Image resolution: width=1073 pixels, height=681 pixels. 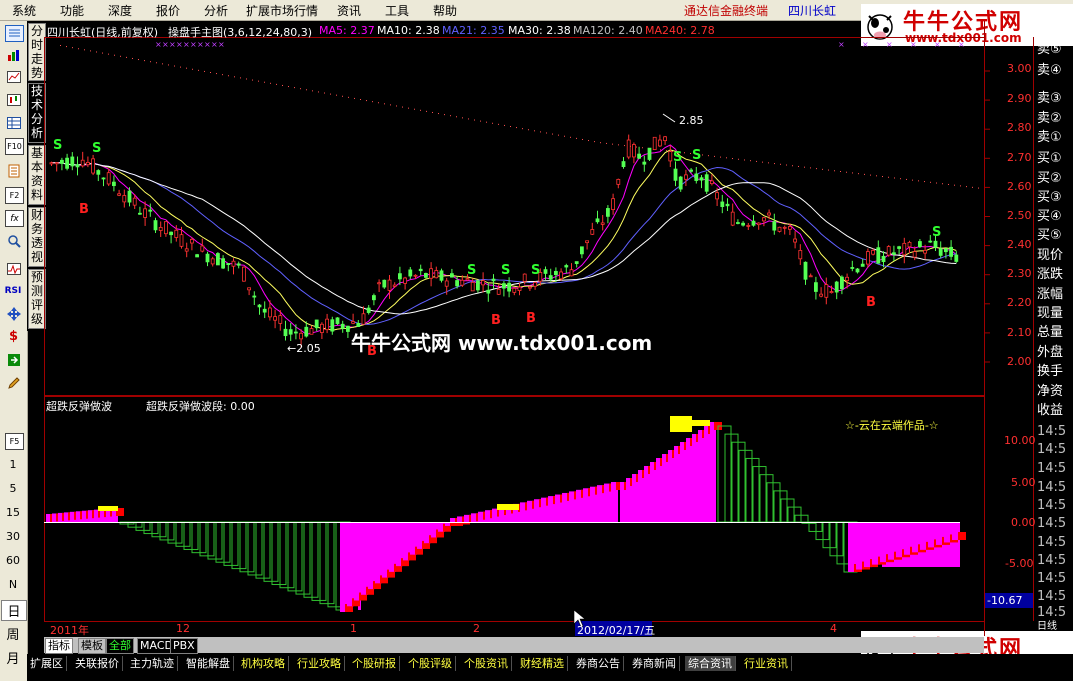 What do you see at coordinates (476, 628) in the screenshot?
I see `date-axis-label: 2` at bounding box center [476, 628].